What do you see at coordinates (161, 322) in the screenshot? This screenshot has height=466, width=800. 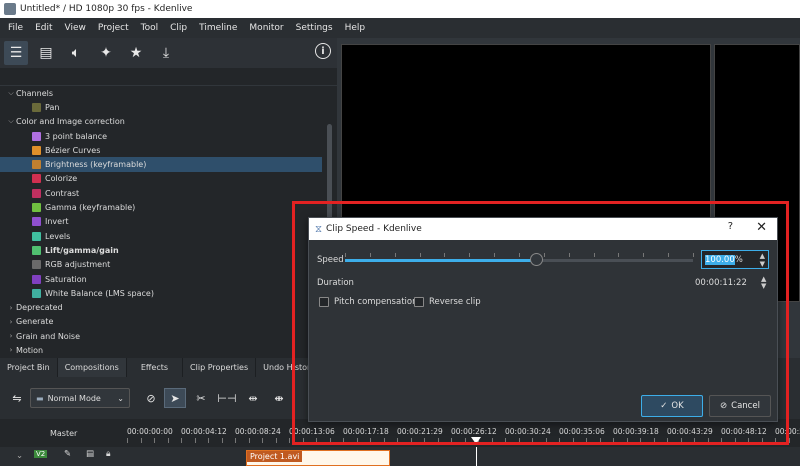 I see `tree-group: › Generate` at bounding box center [161, 322].